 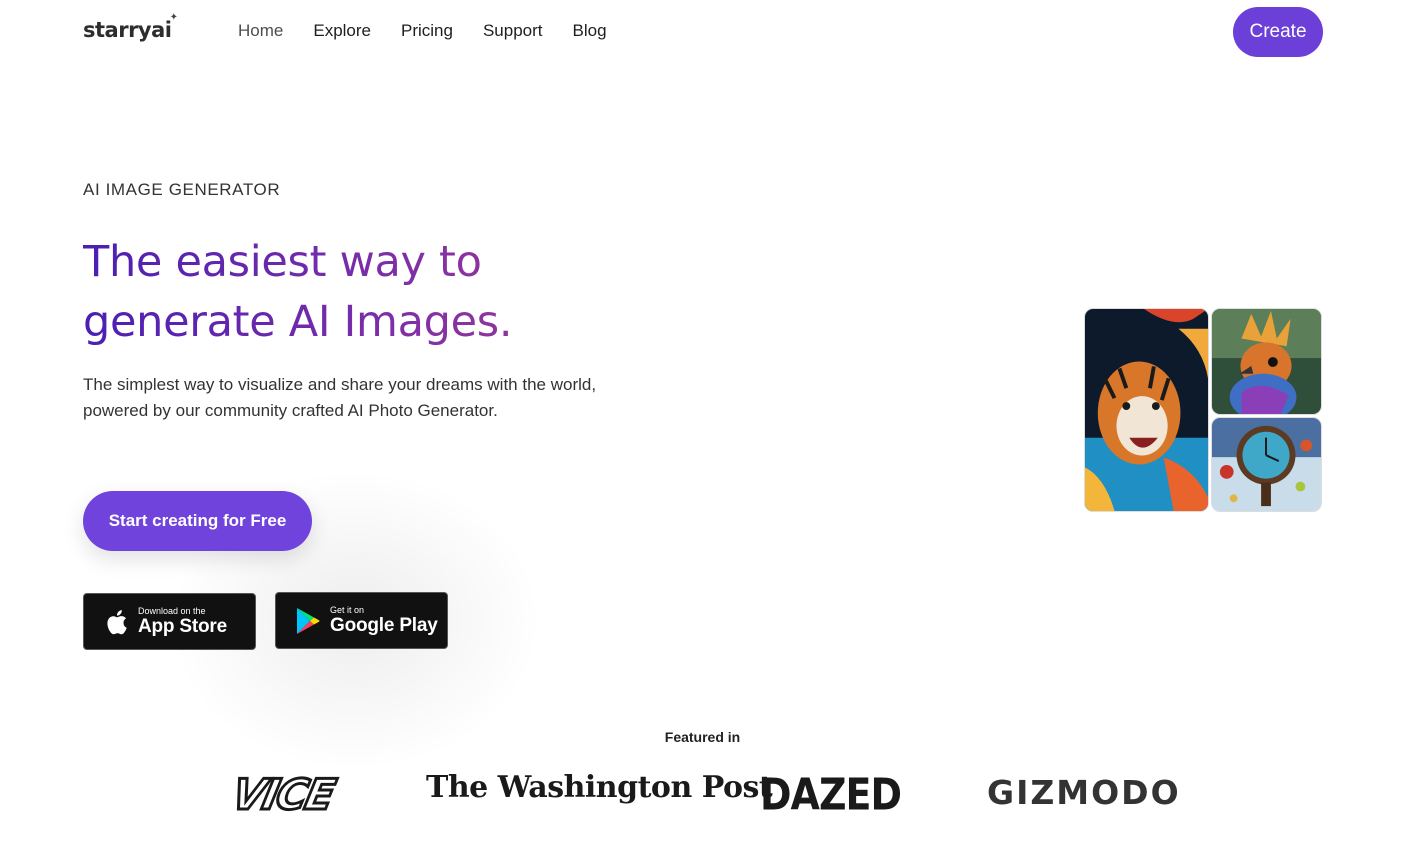 I want to click on starryai-logo: starryai ✦, so click(x=130, y=27).